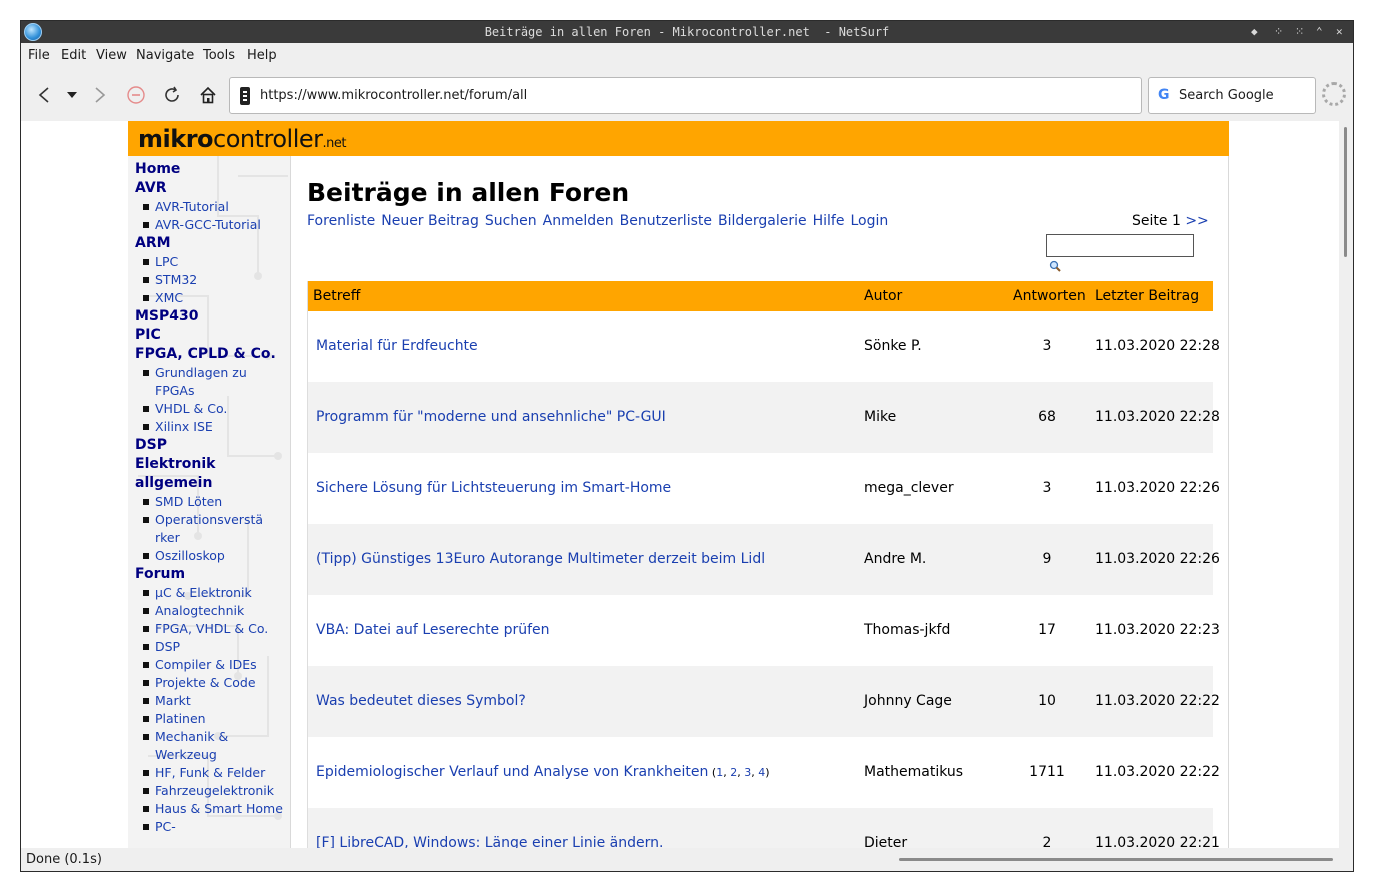  What do you see at coordinates (1299, 31) in the screenshot?
I see `minimize-icon: ⁙` at bounding box center [1299, 31].